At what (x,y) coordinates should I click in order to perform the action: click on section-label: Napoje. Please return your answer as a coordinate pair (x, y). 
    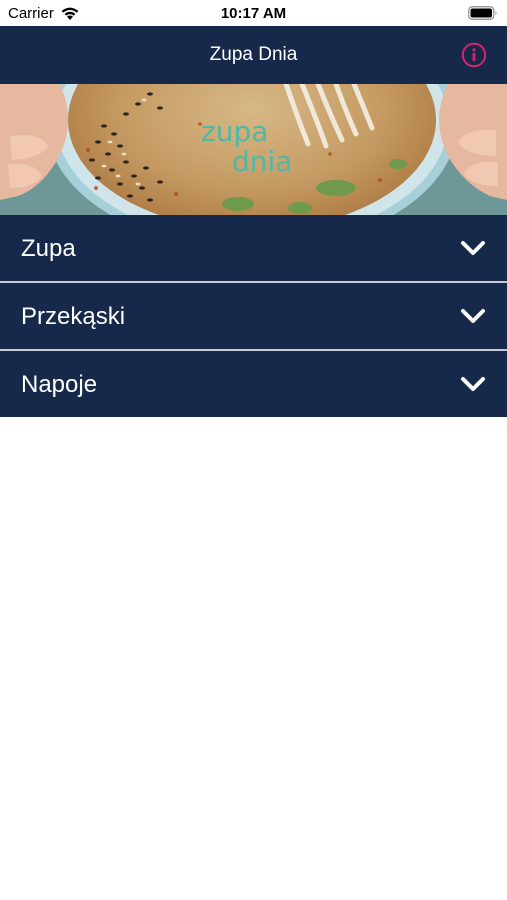
    Looking at the image, I should click on (59, 384).